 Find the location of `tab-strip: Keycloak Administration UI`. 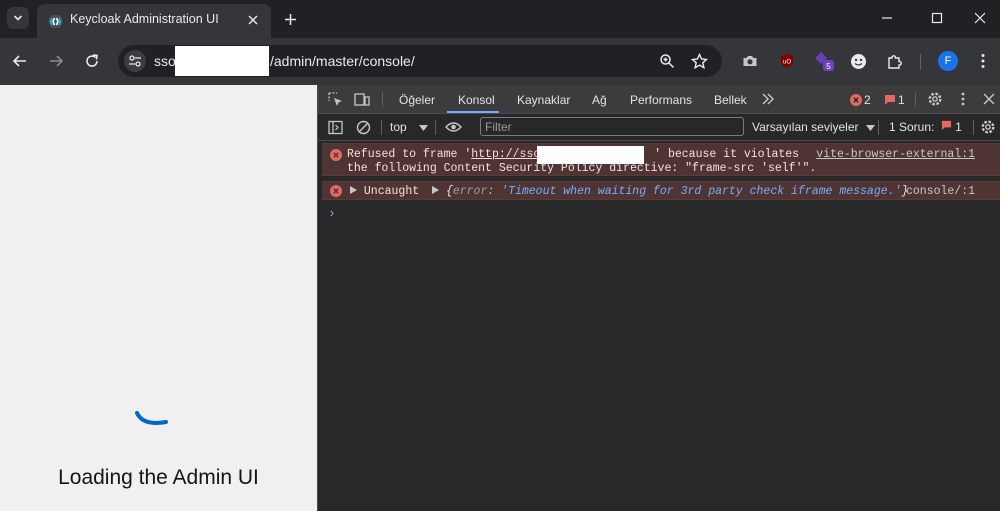

tab-strip: Keycloak Administration UI is located at coordinates (500, 19).